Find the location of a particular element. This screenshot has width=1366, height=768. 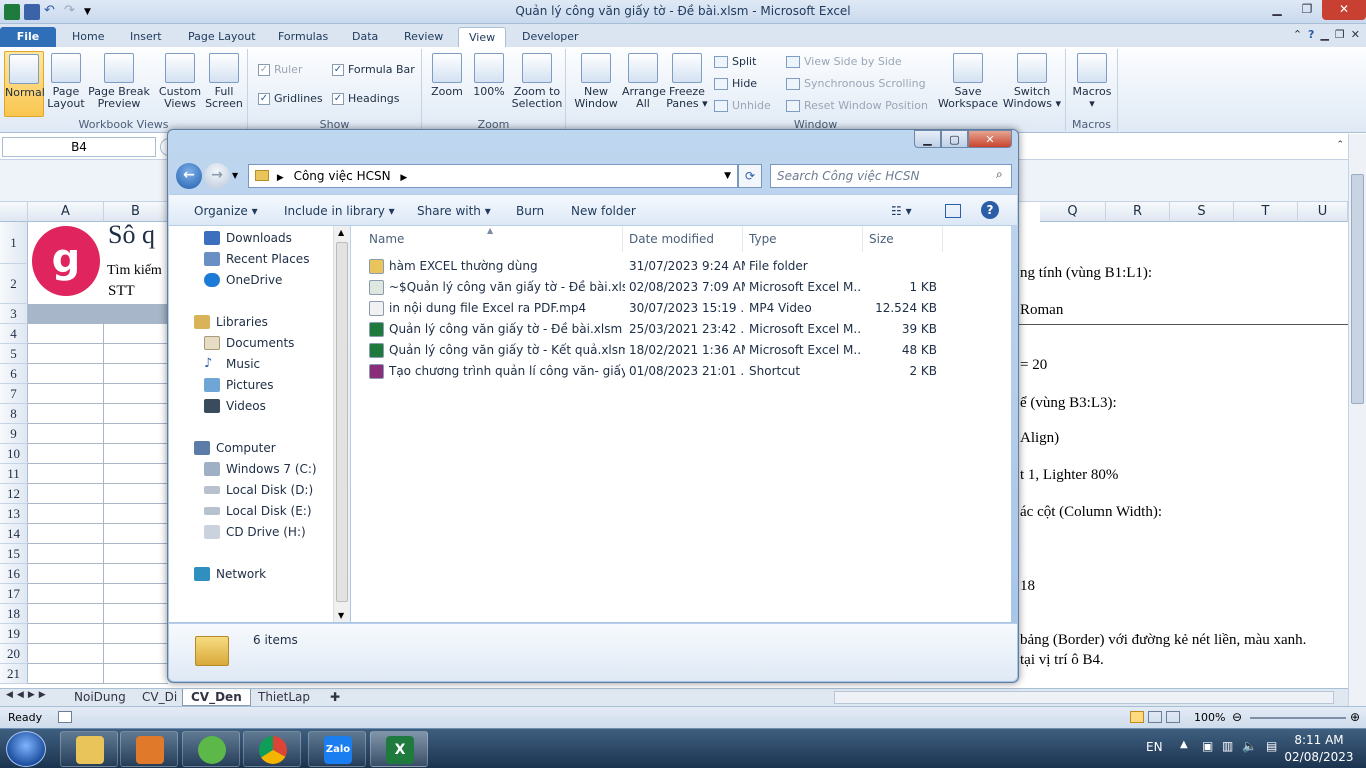

minimize-icon: ▁ is located at coordinates (1277, 10).